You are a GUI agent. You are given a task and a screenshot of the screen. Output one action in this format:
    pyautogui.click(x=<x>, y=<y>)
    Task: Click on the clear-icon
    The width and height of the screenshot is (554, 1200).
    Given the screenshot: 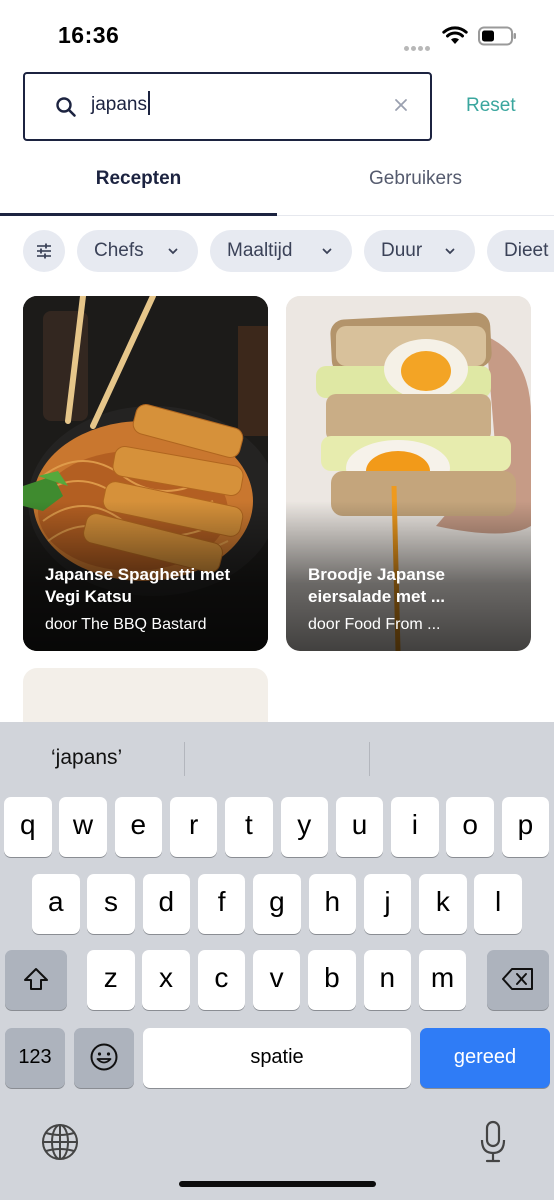 What is the action you would take?
    pyautogui.click(x=401, y=106)
    